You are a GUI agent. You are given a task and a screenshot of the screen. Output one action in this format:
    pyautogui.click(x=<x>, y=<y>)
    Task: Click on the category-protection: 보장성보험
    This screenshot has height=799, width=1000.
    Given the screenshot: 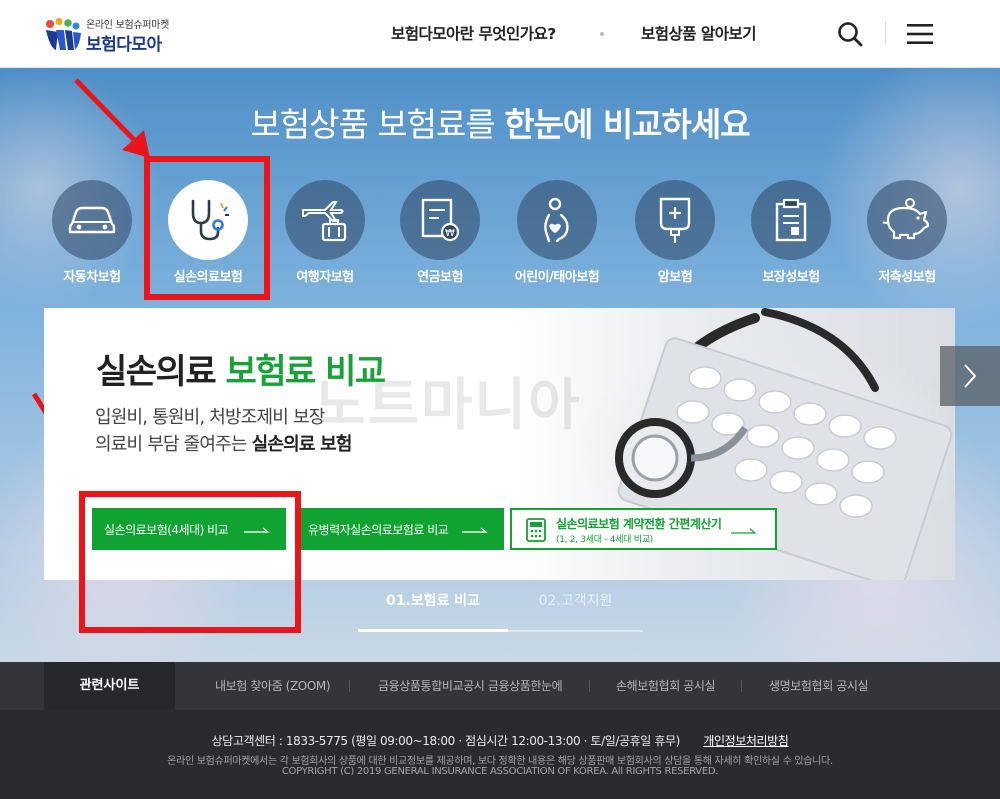 What is the action you would take?
    pyautogui.click(x=791, y=232)
    